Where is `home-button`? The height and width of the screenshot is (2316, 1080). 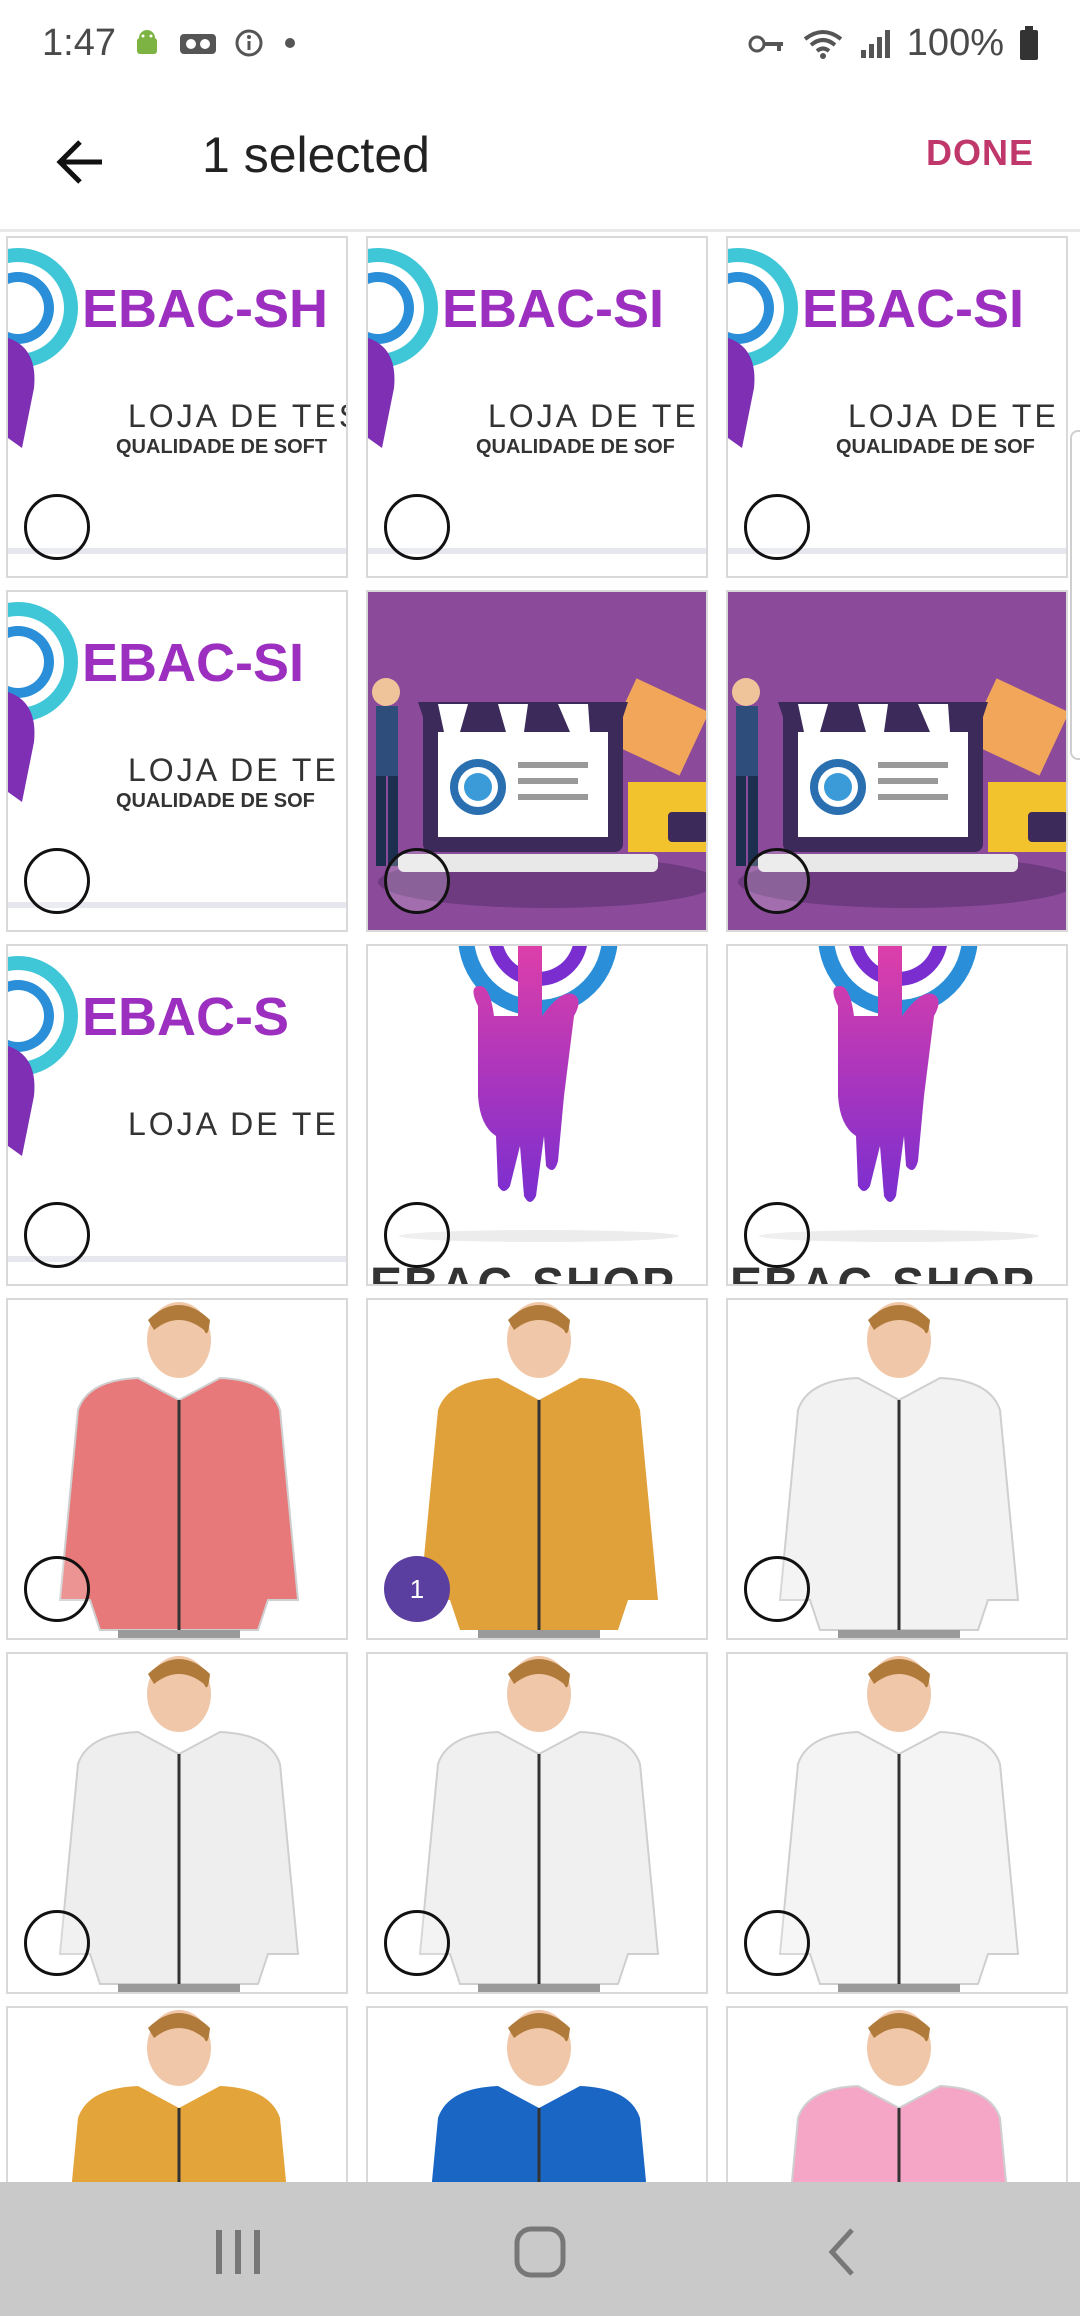 home-button is located at coordinates (540, 2252).